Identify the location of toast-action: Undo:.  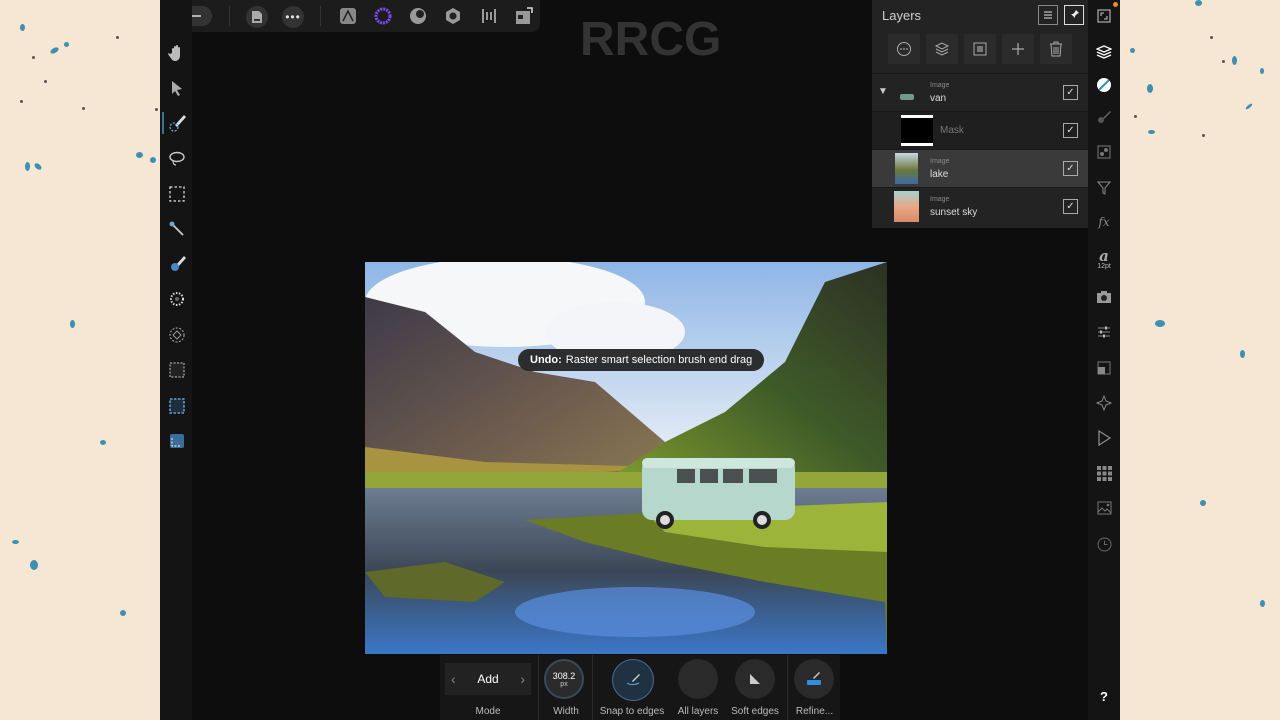
(546, 360).